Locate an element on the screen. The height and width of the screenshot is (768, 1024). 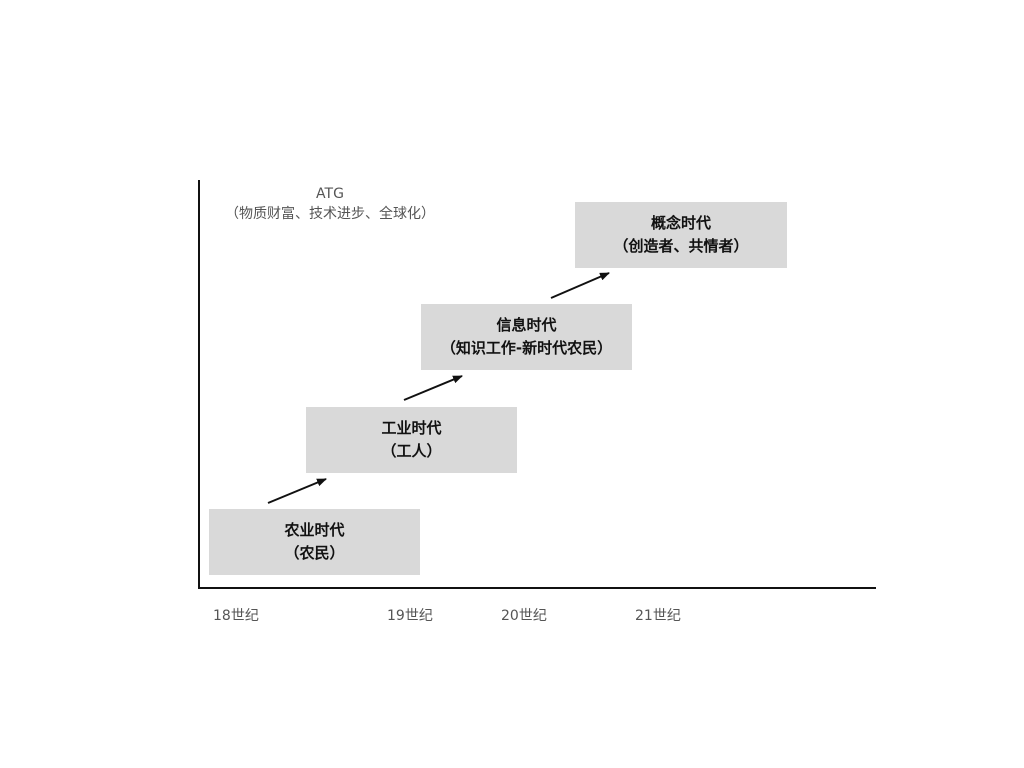
era-name: 农业时代 is located at coordinates (314, 530).